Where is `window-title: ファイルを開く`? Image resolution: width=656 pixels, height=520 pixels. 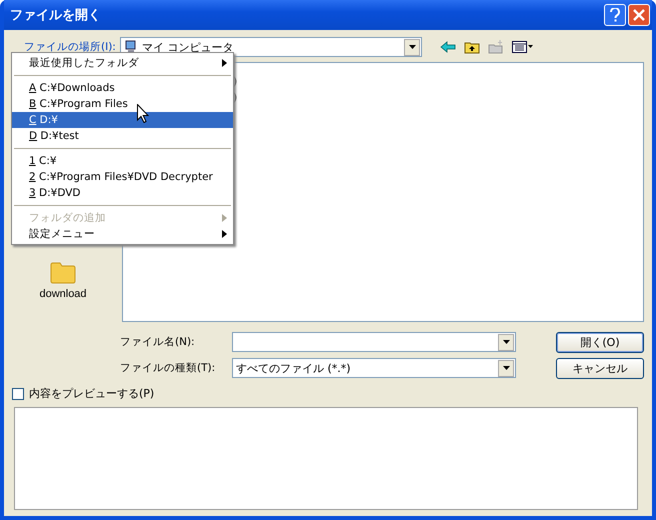
window-title: ファイルを開く is located at coordinates (56, 15).